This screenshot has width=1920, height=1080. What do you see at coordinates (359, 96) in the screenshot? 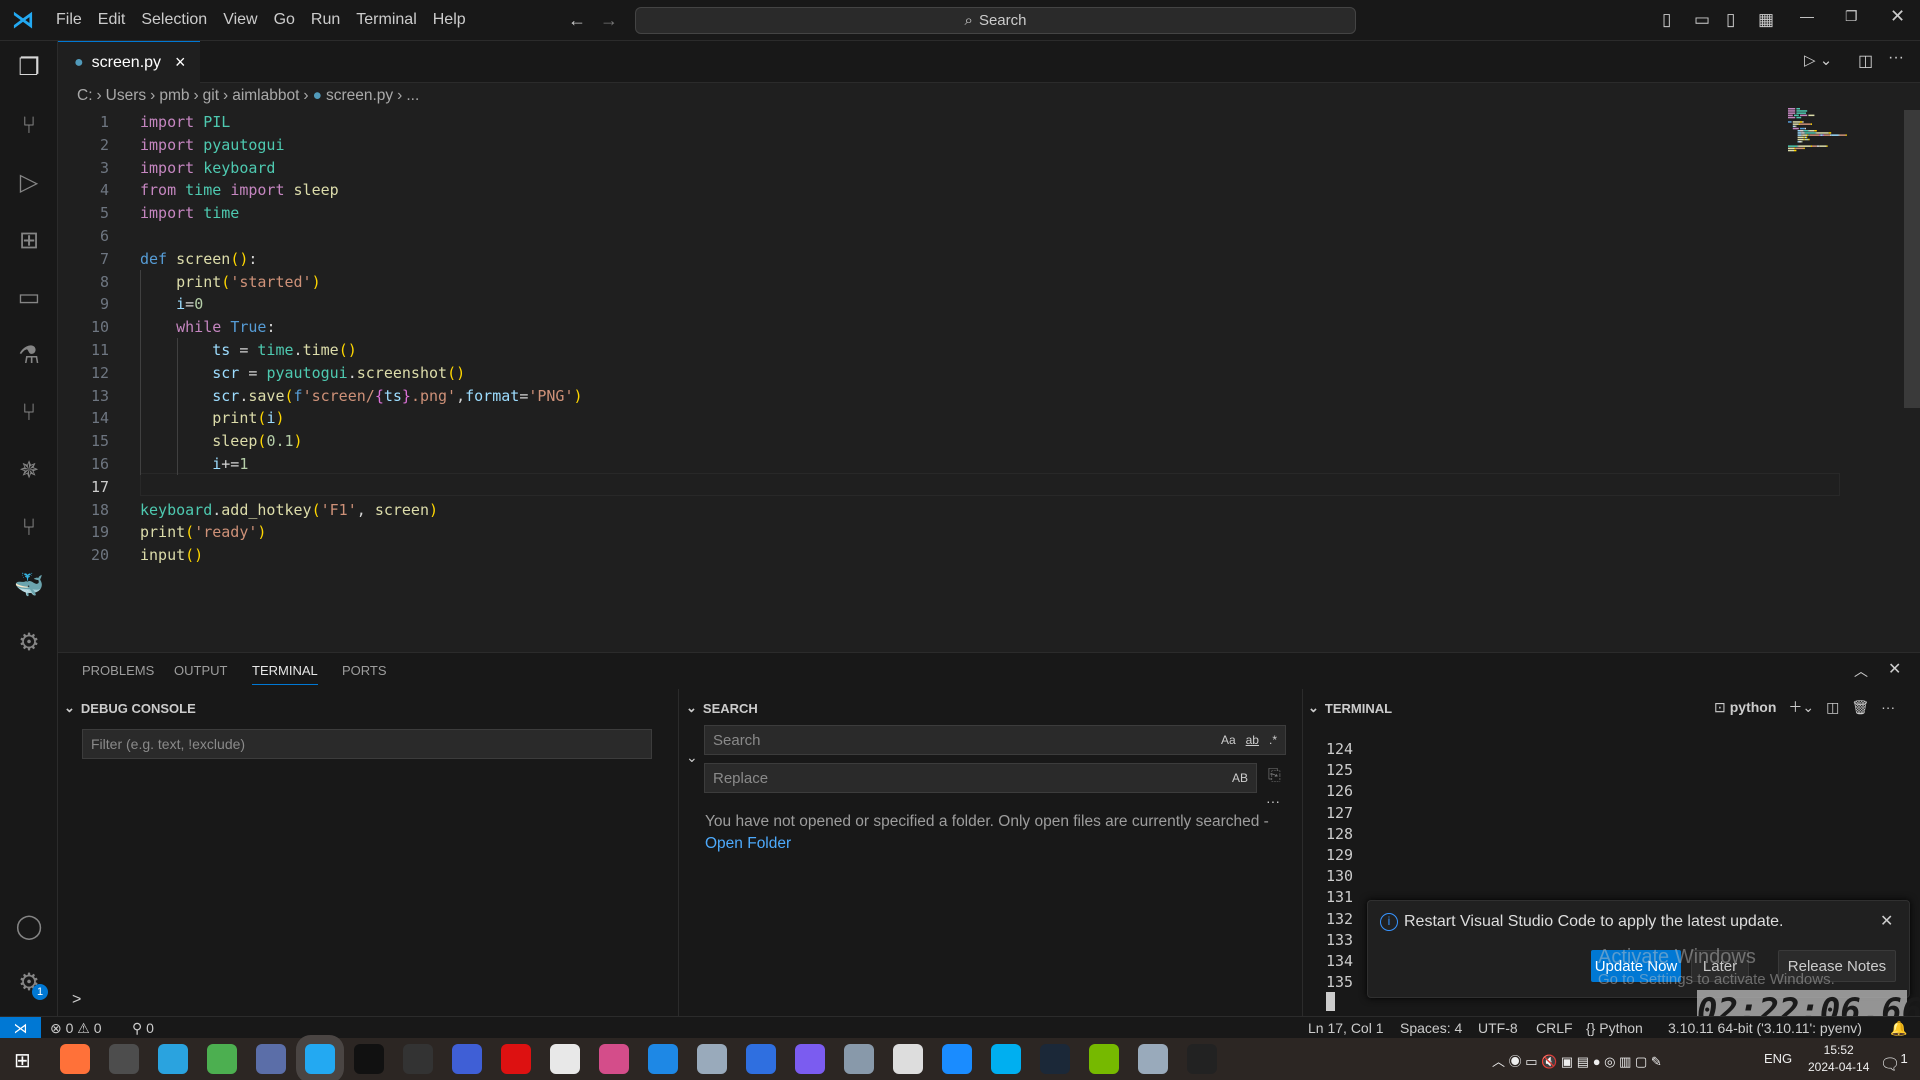
I see `breadcrumb-item: screen.py` at bounding box center [359, 96].